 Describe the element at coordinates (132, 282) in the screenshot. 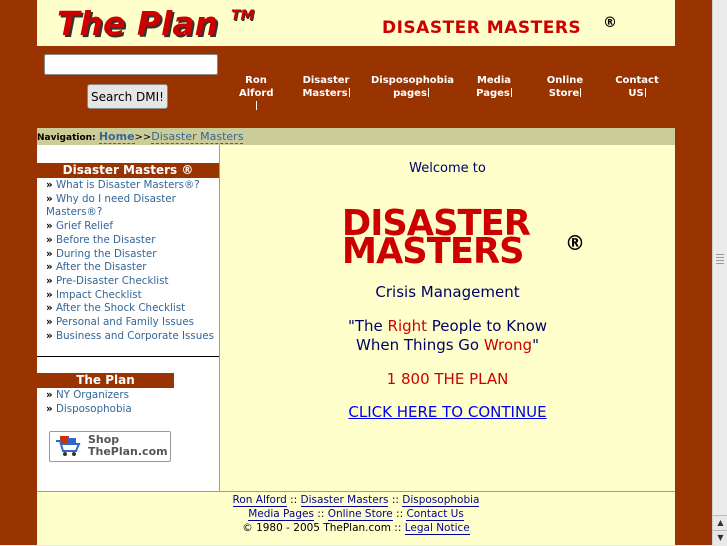

I see `sidebar-item: » Pre-Disaster Checklist` at that location.